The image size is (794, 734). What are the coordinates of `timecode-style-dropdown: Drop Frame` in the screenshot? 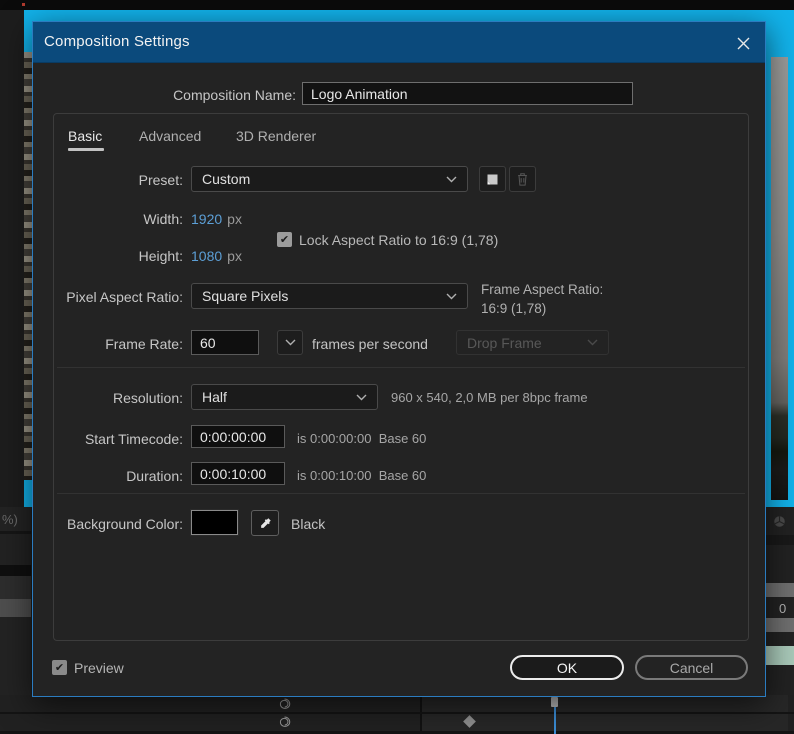 It's located at (532, 342).